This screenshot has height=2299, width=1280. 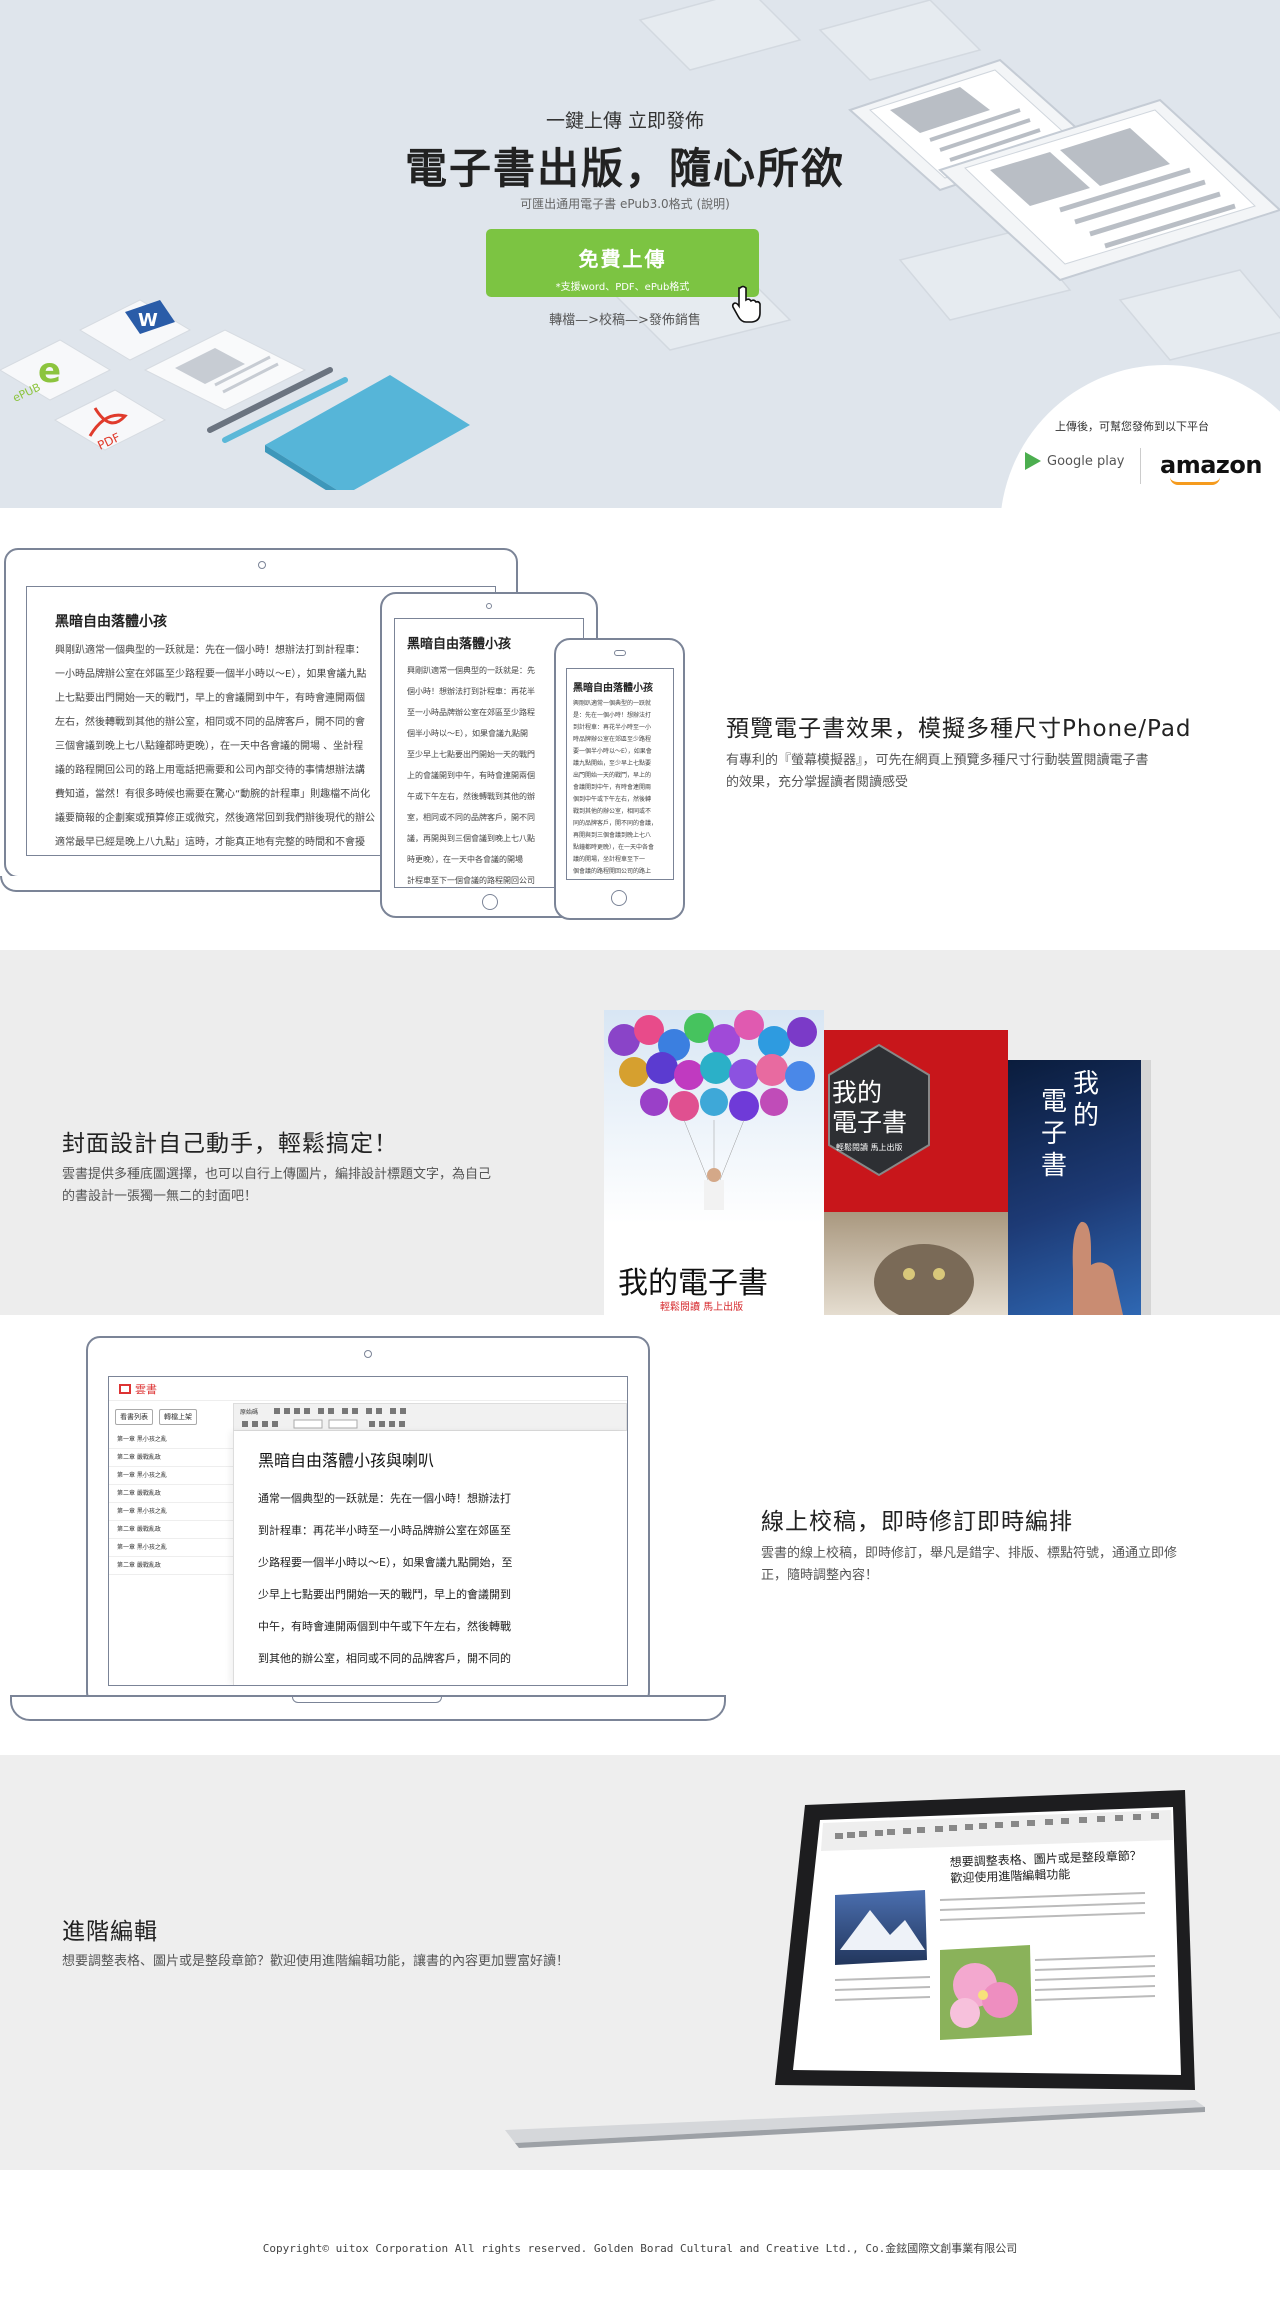 I want to click on cover3-title-col2: 電 子 書, so click(x=1054, y=1134).